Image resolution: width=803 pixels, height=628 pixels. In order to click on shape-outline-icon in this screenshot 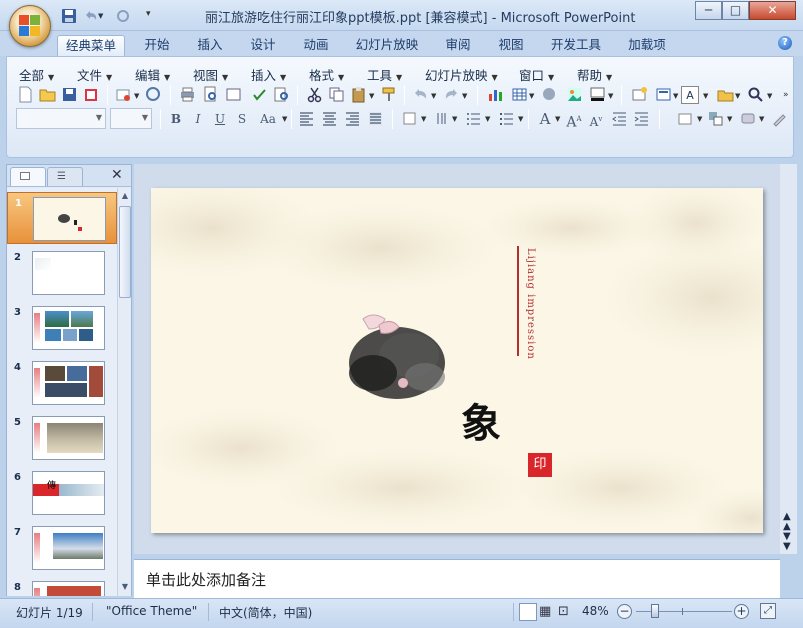, I will do `click(779, 118)`.